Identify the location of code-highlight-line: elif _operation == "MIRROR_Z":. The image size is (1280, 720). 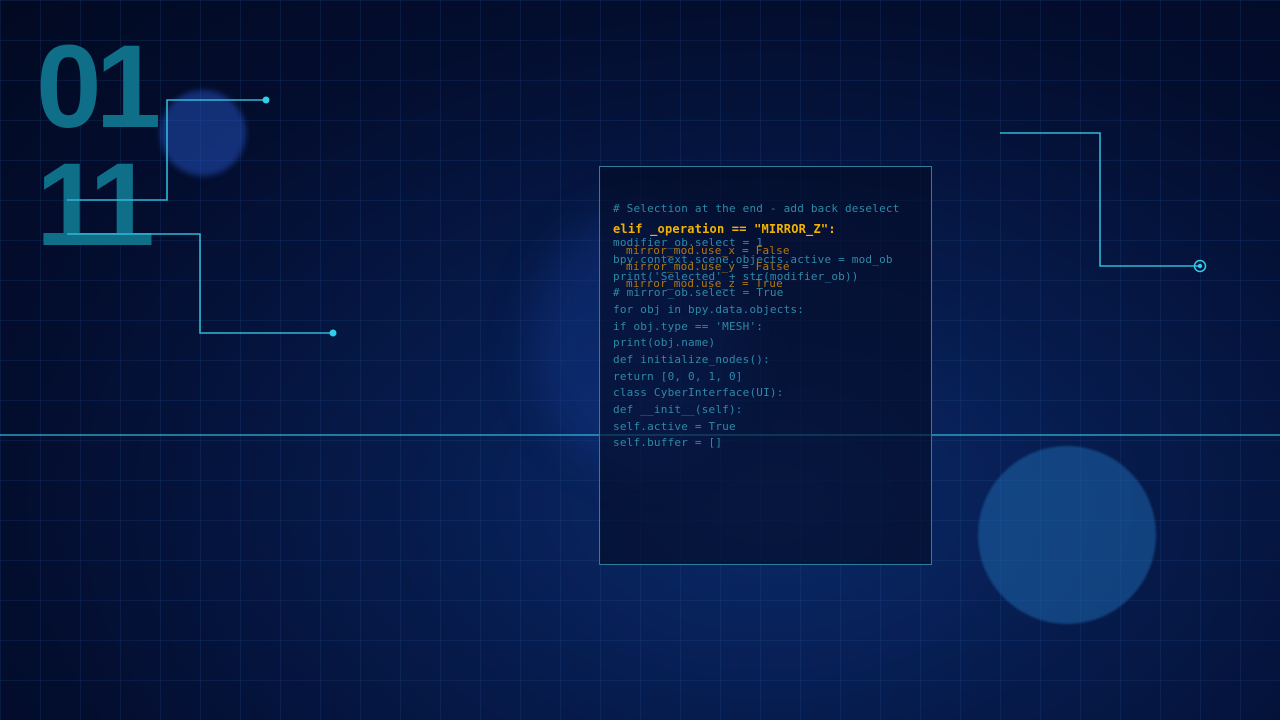
(724, 229).